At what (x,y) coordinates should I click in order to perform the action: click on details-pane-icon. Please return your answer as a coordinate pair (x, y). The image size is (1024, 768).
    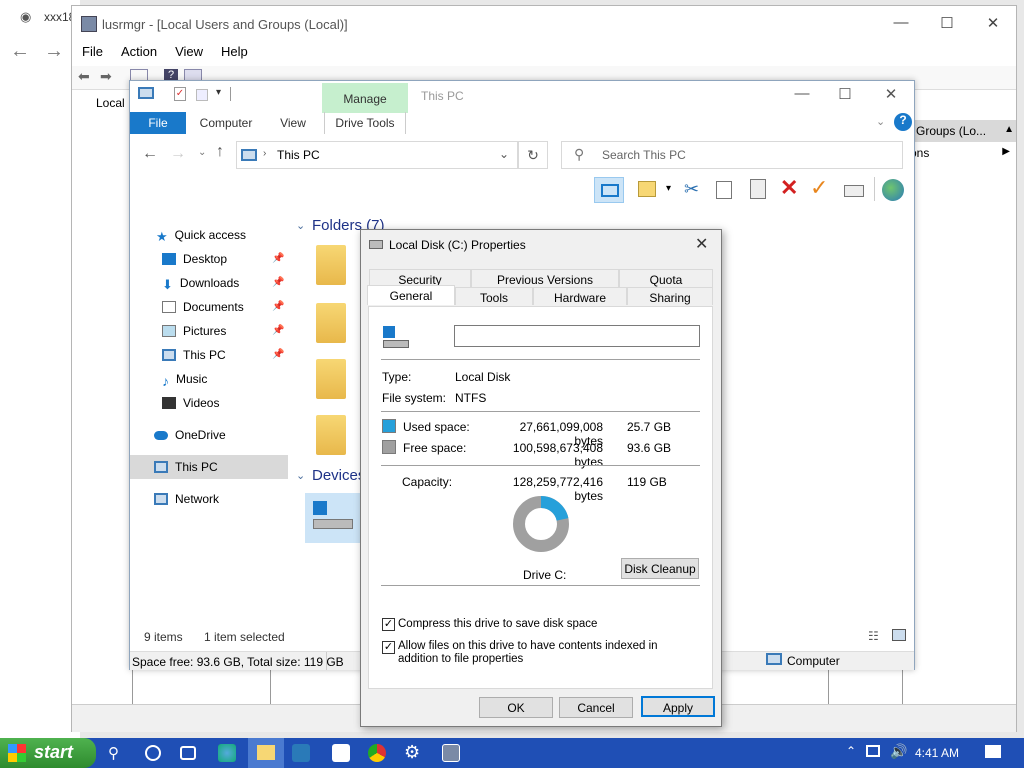
    Looking at the image, I should click on (647, 189).